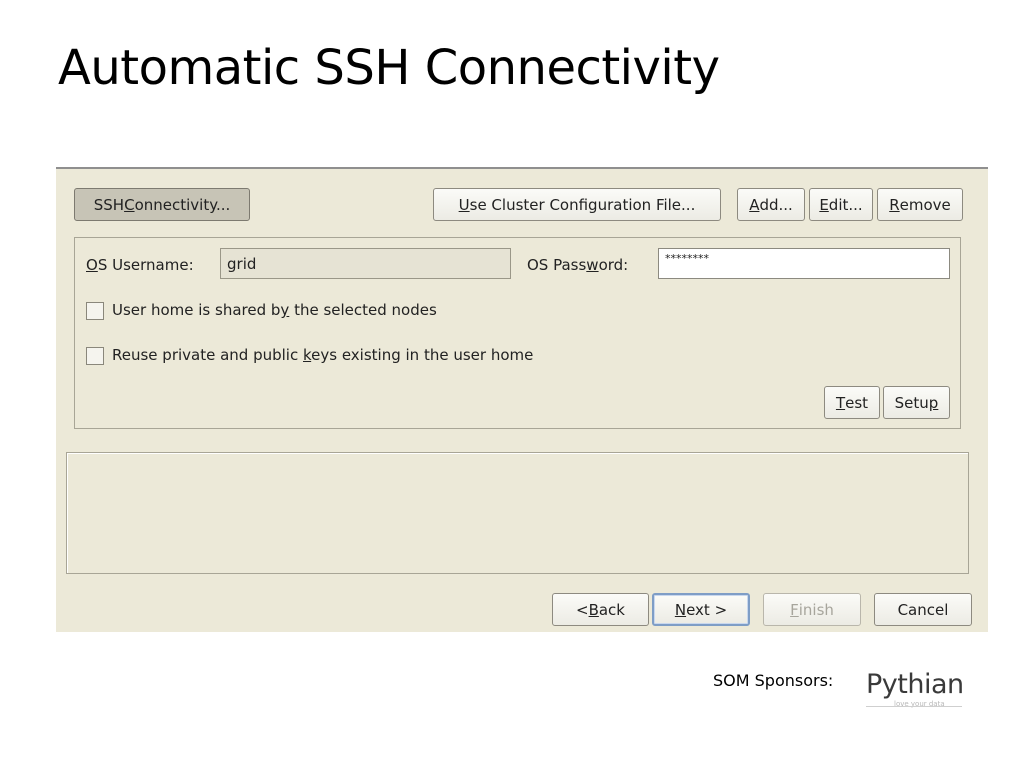 The height and width of the screenshot is (768, 1024). I want to click on logo-wordmark: Pythian, so click(915, 684).